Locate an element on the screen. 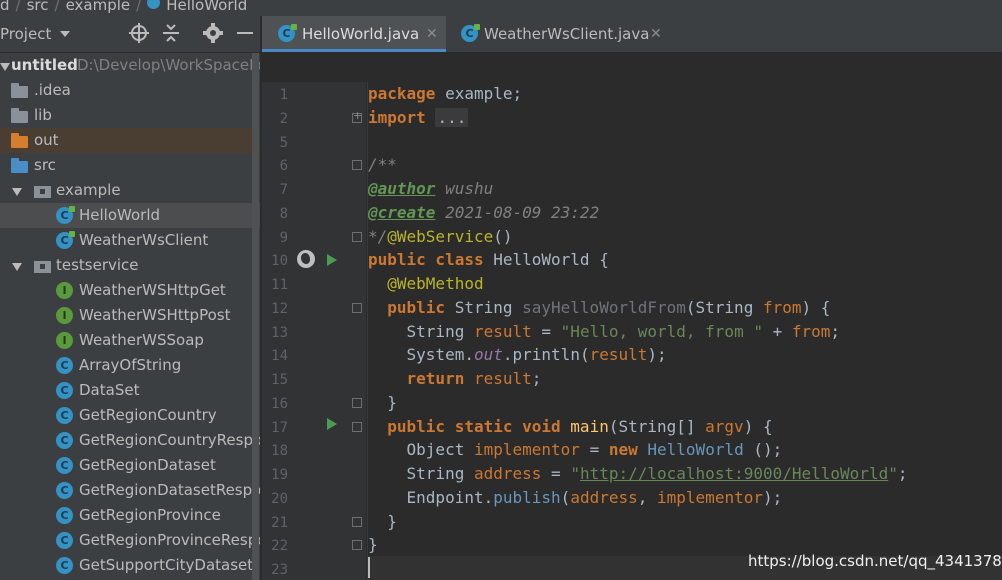 The height and width of the screenshot is (580, 1002). code-text: () is located at coordinates (503, 236).